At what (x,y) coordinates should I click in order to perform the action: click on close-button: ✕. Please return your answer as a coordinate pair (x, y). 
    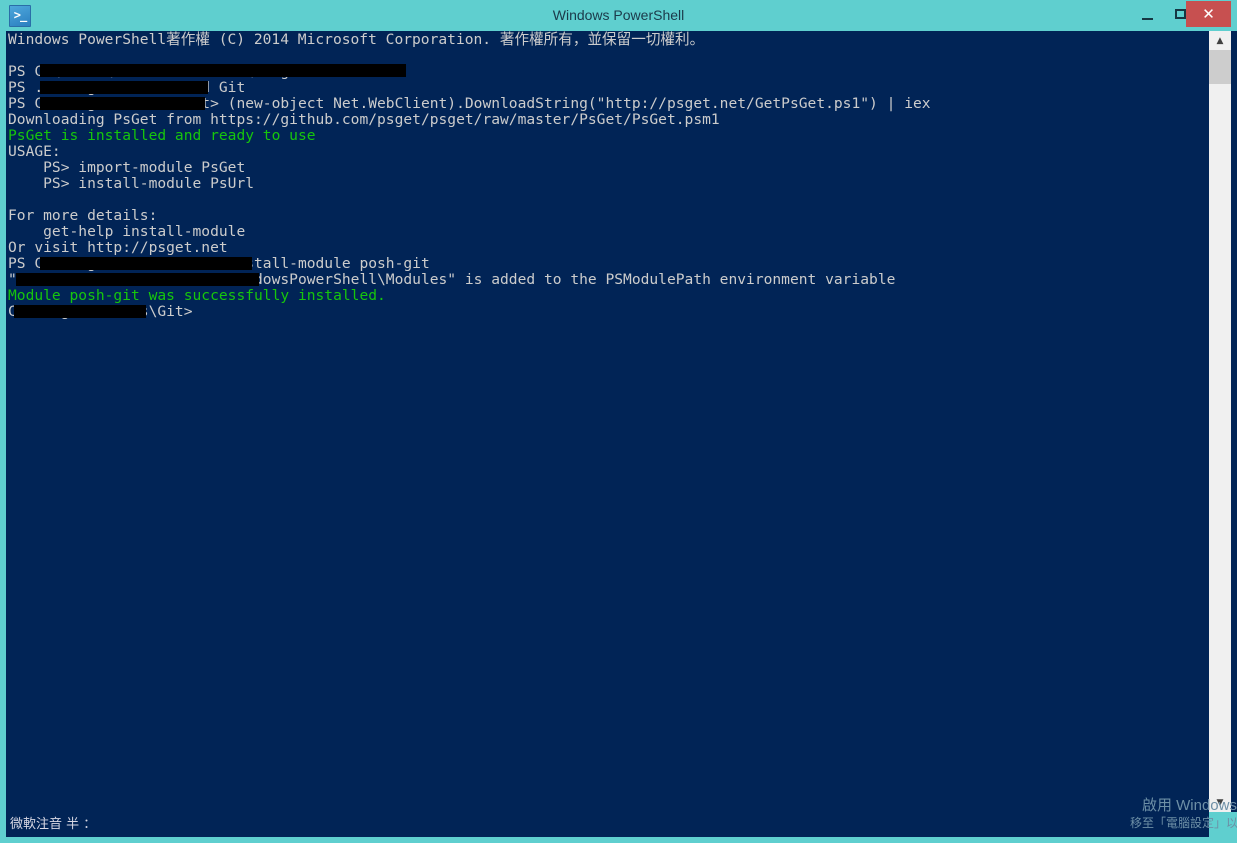
    Looking at the image, I should click on (1208, 14).